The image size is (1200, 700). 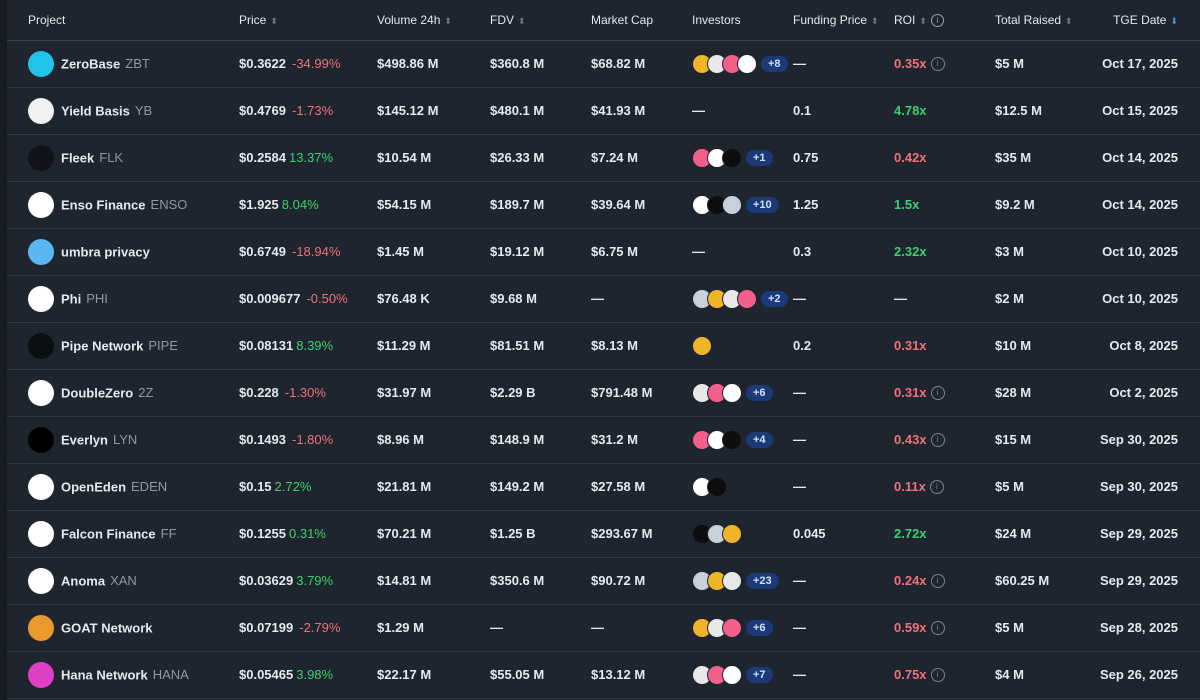 I want to click on investors-cell: +8, so click(x=742, y=63).